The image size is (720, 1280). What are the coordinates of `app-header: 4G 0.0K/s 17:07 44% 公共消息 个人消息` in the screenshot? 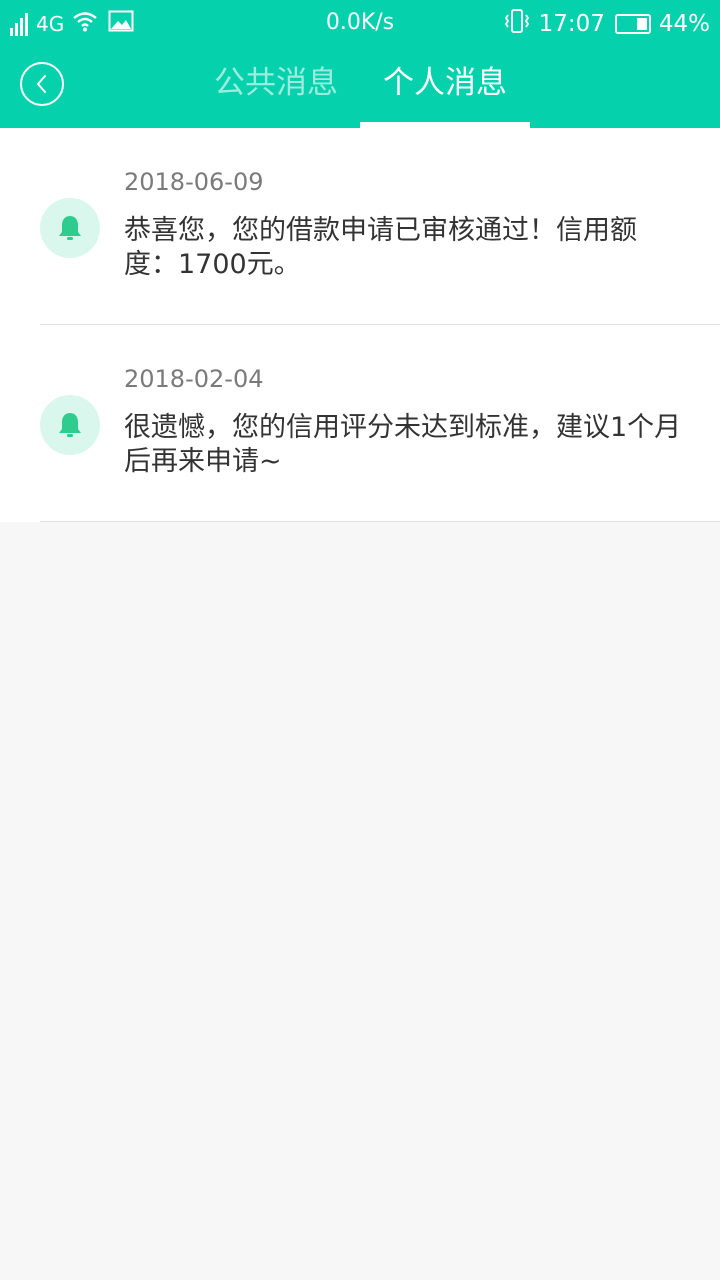 It's located at (360, 64).